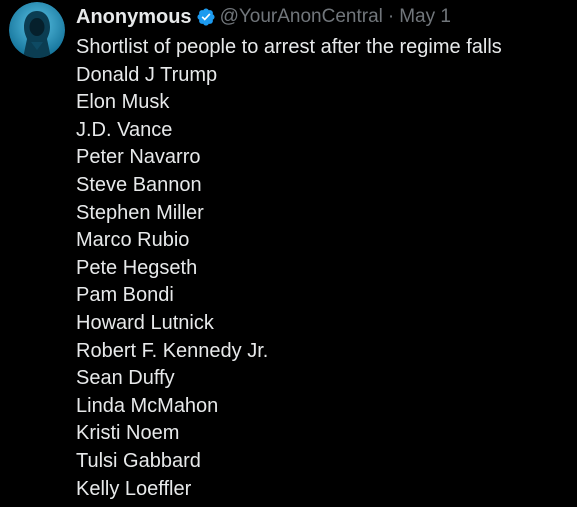 This screenshot has width=577, height=507. Describe the element at coordinates (145, 322) in the screenshot. I see `list-item: Howard Lutnick` at that location.